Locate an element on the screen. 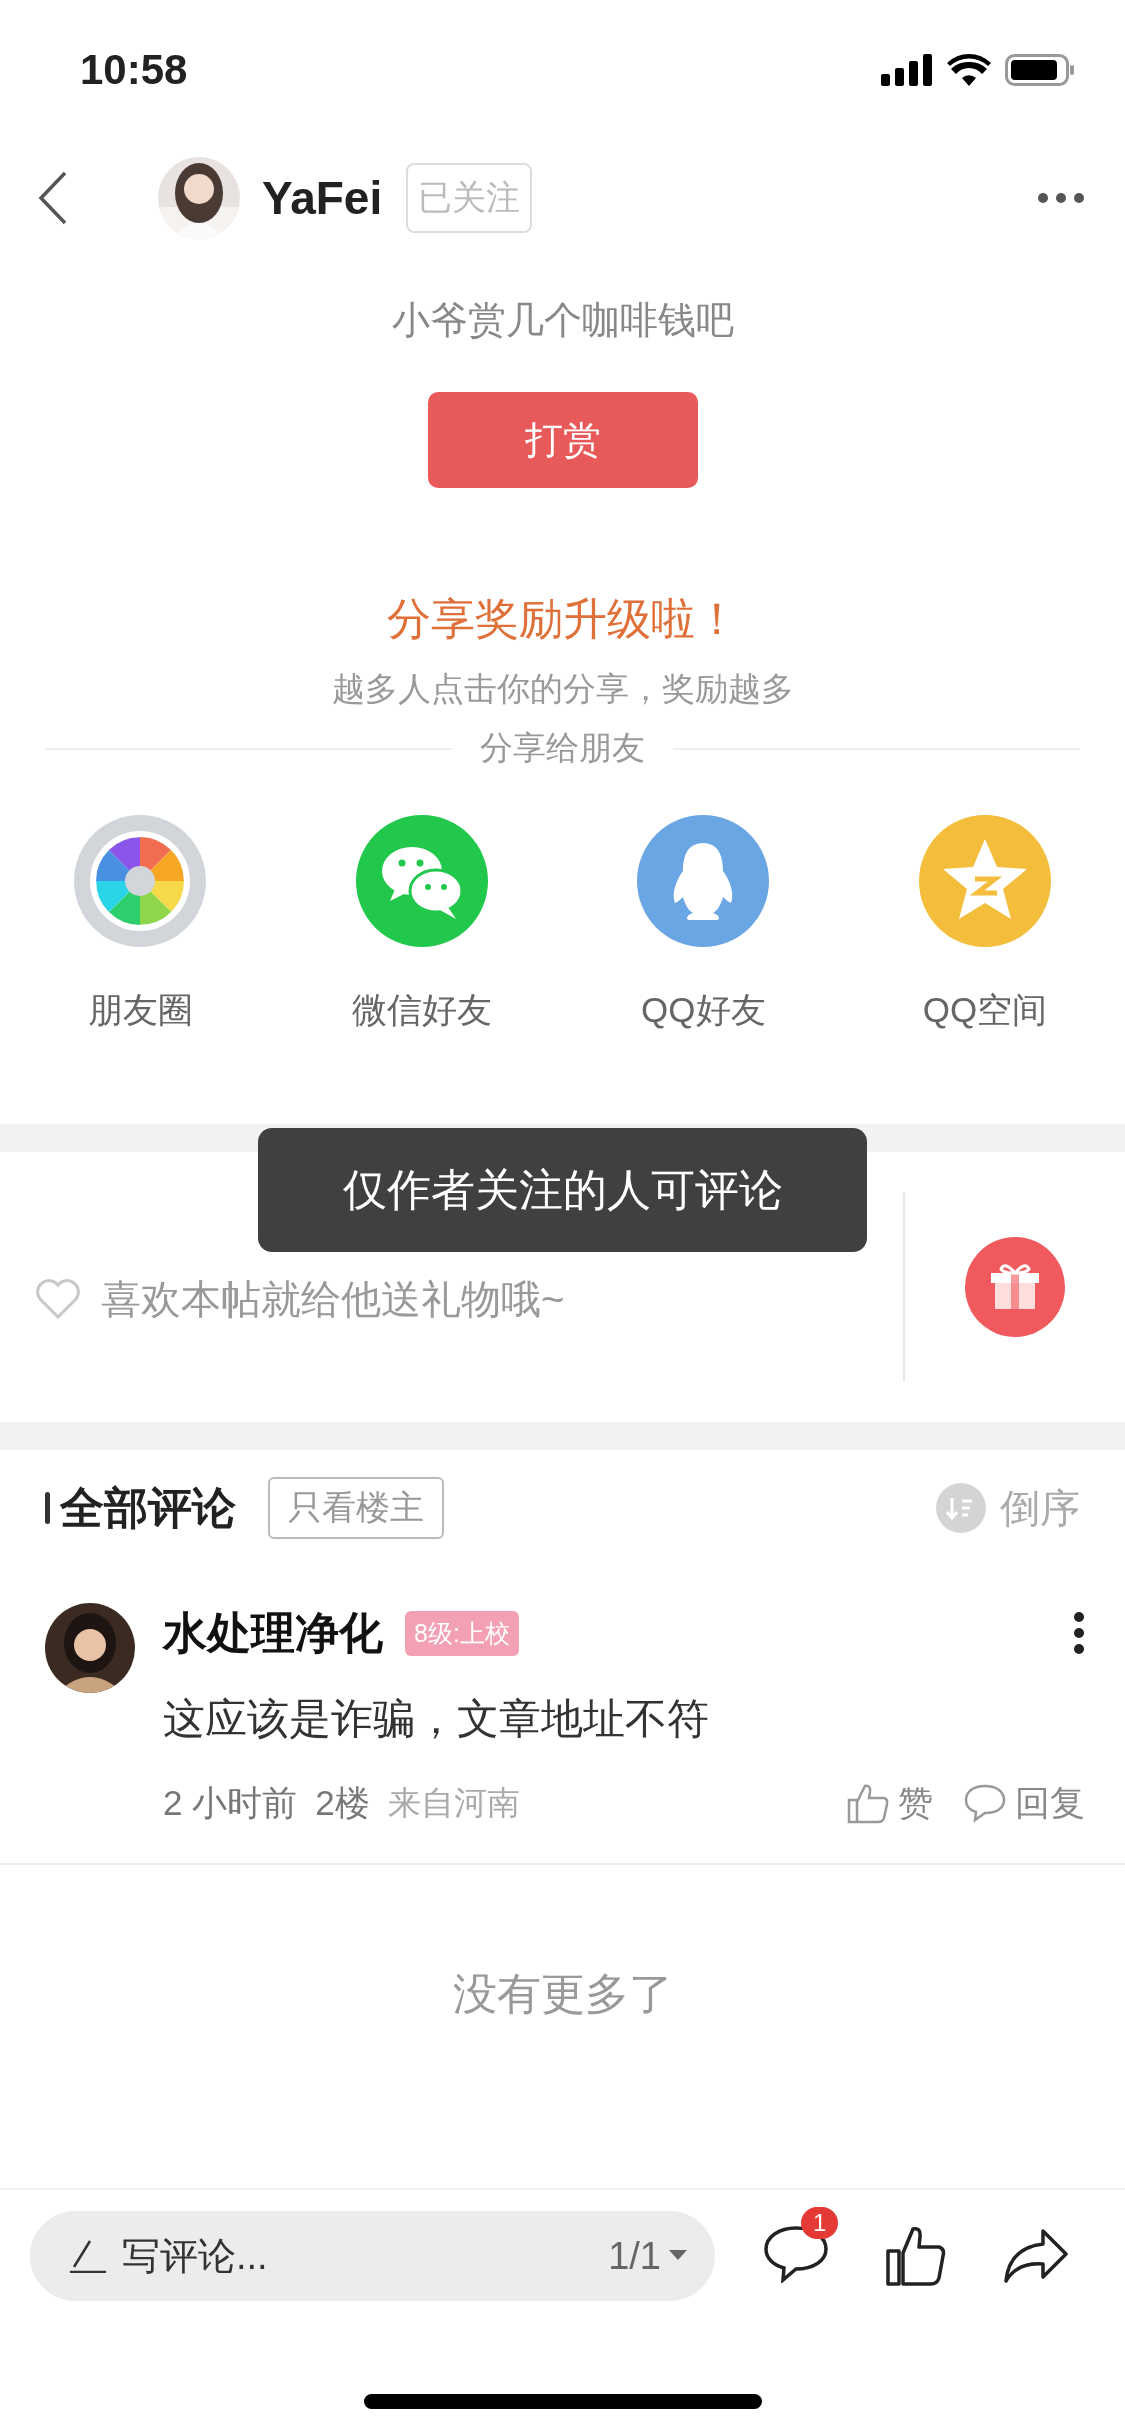  penguin-icon is located at coordinates (703, 881).